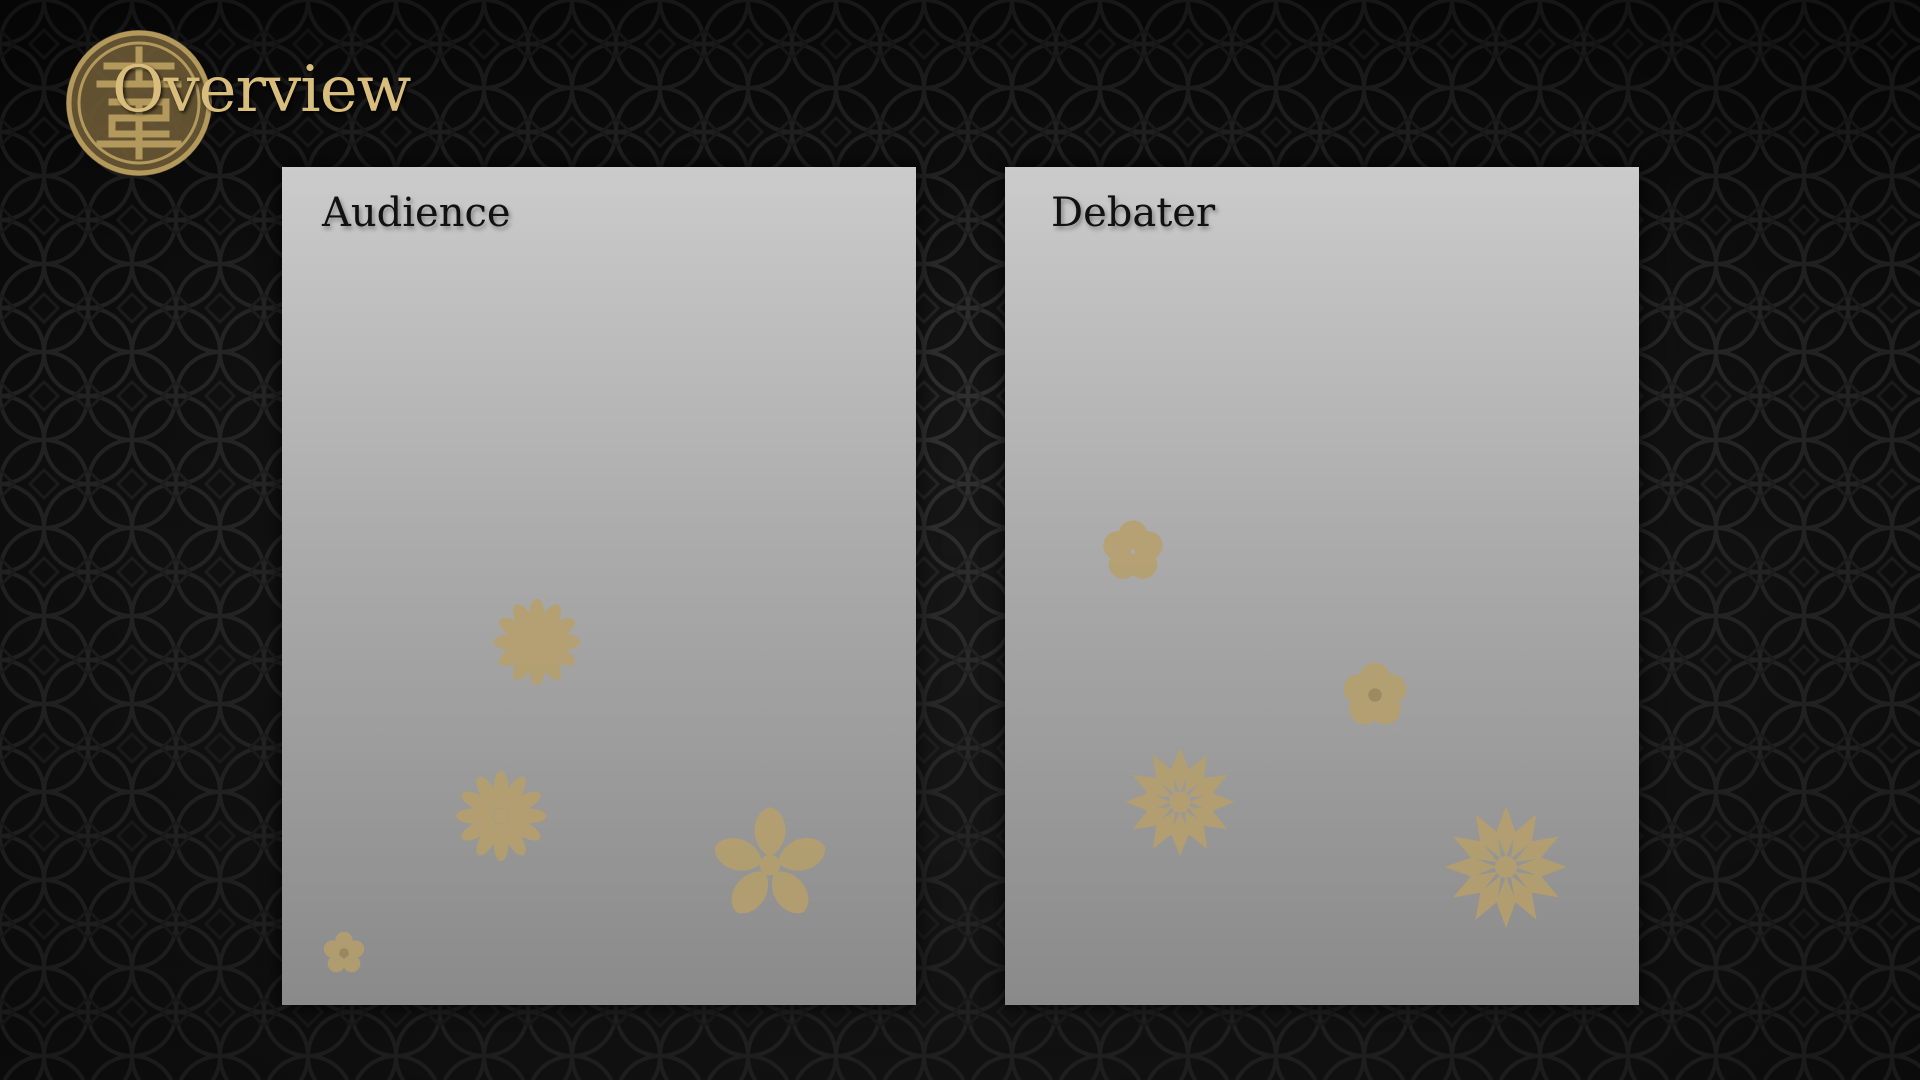 This screenshot has width=1920, height=1080. I want to click on audience-panel-label: Audience, so click(416, 213).